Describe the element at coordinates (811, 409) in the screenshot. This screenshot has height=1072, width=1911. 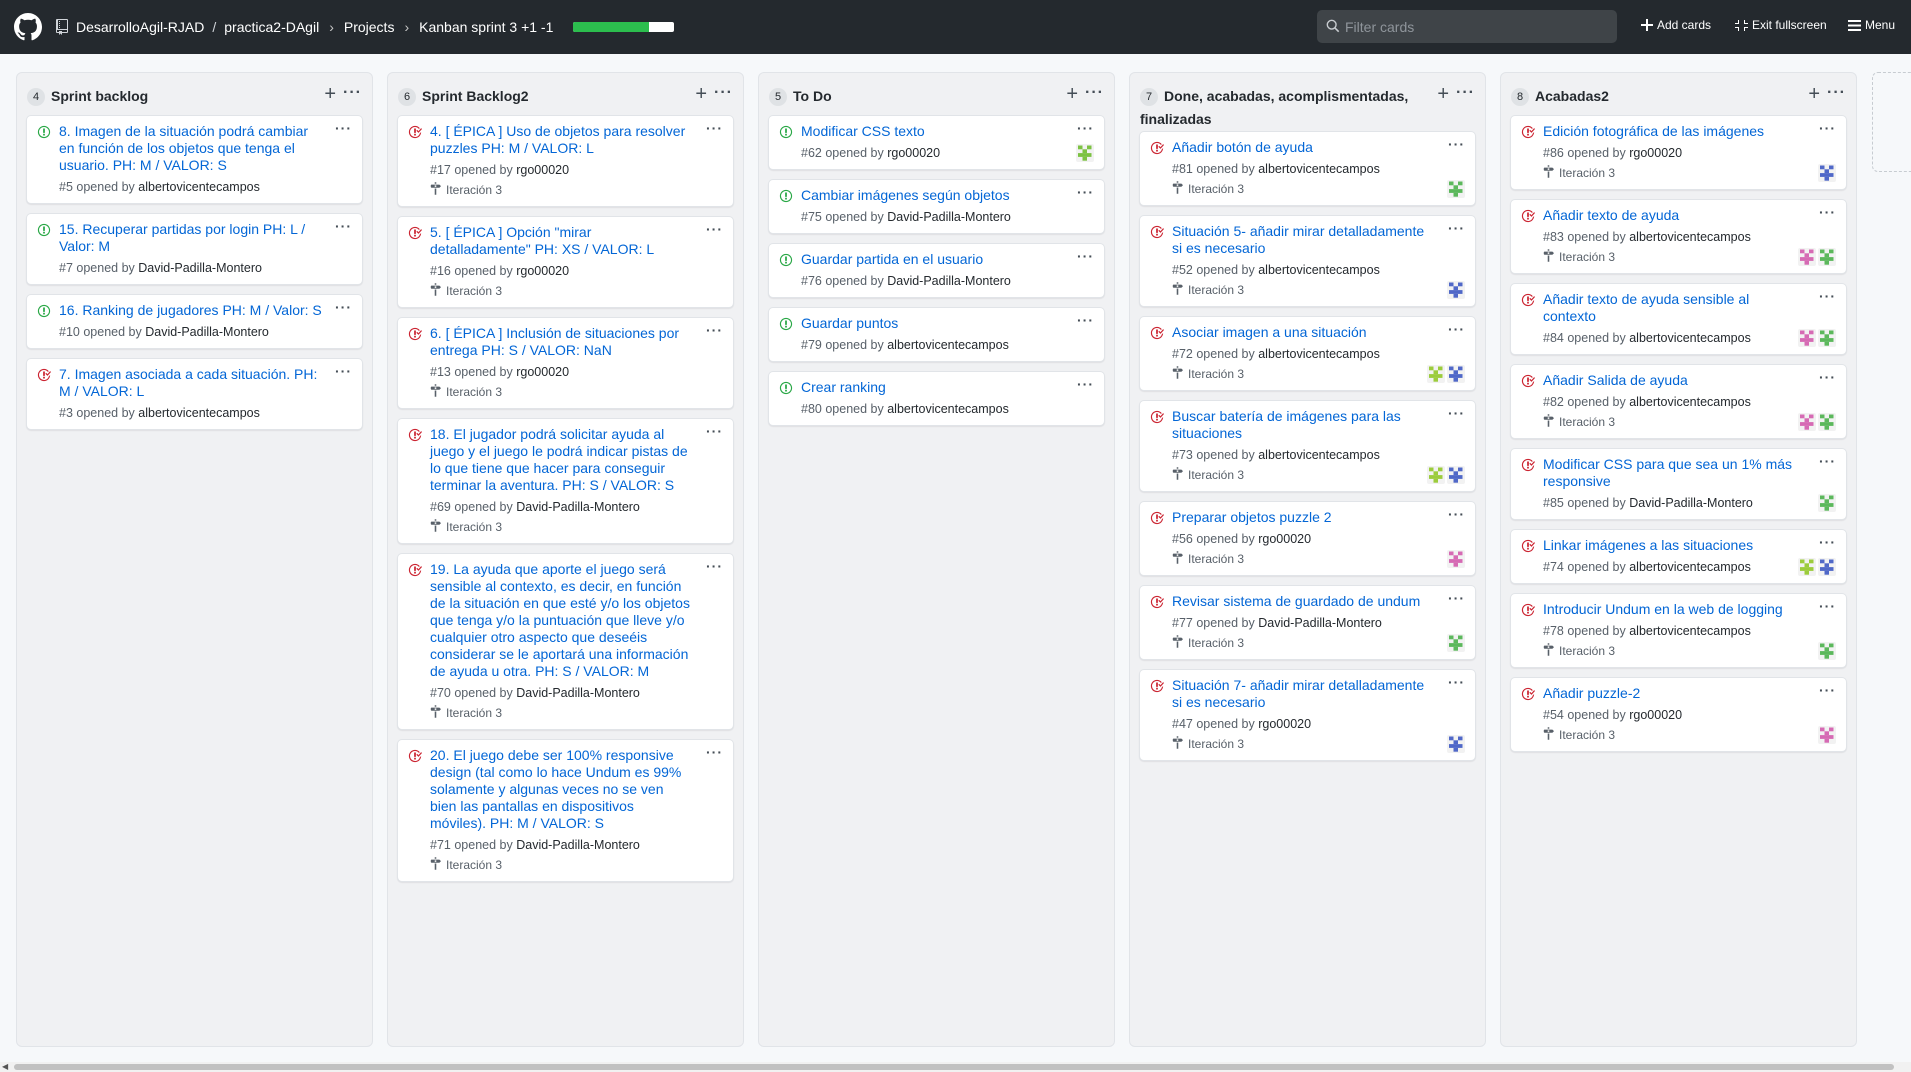
I see `issue-number: #80` at that location.